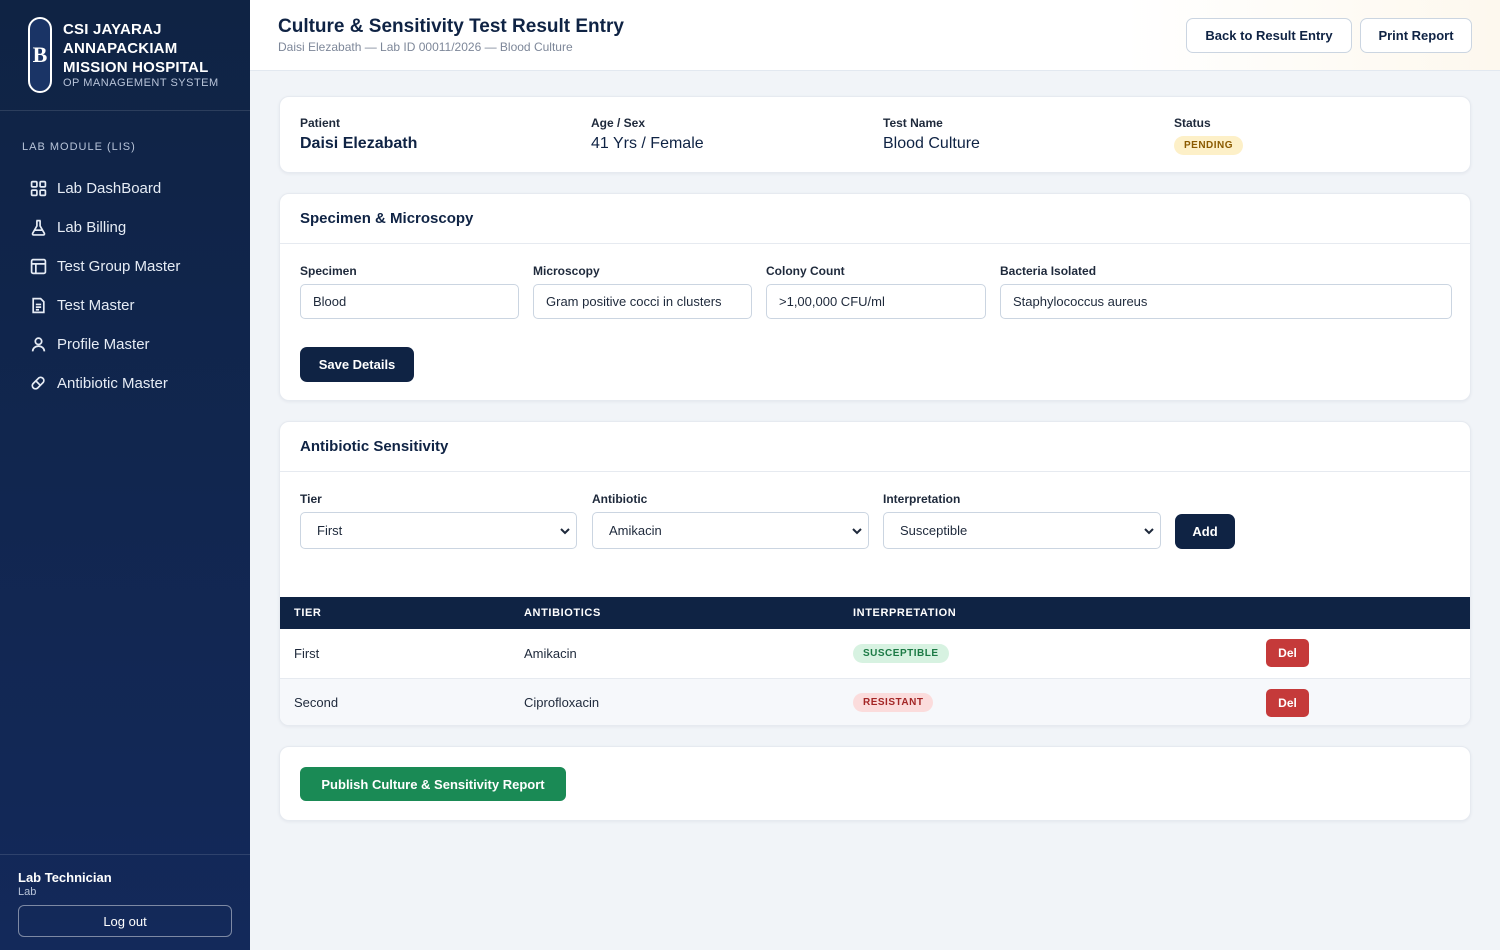 The image size is (1500, 950). I want to click on susceptible-badge: SUSCEPTIBLE, so click(901, 653).